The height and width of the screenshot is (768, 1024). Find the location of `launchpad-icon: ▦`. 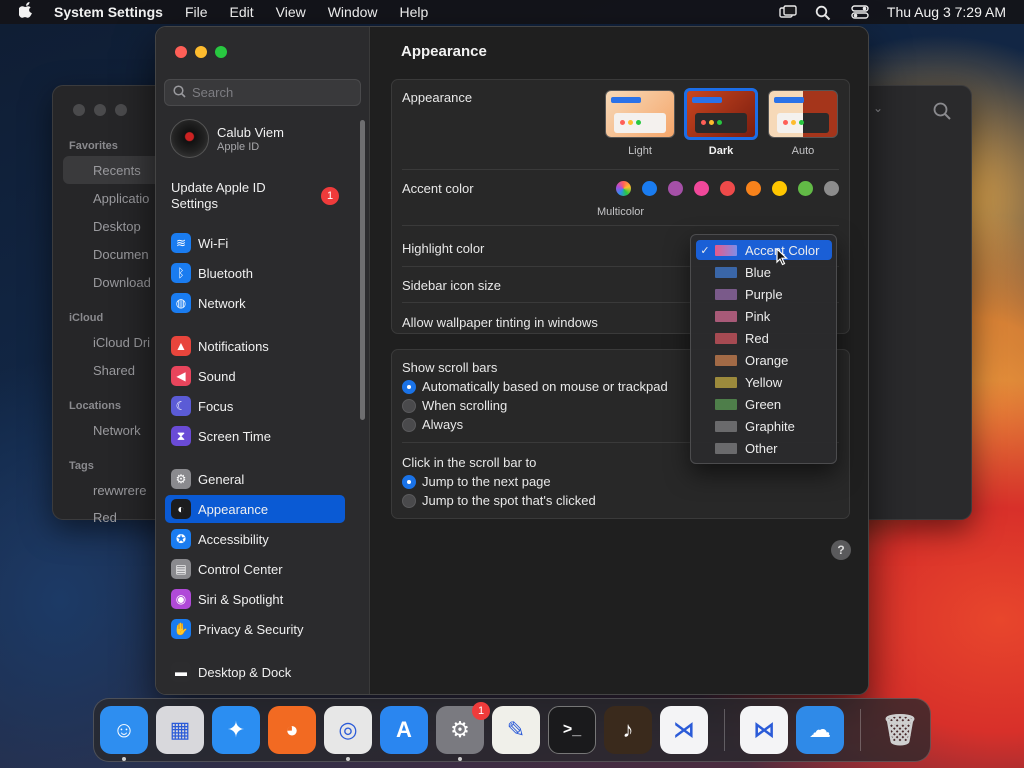

launchpad-icon: ▦ is located at coordinates (180, 730).